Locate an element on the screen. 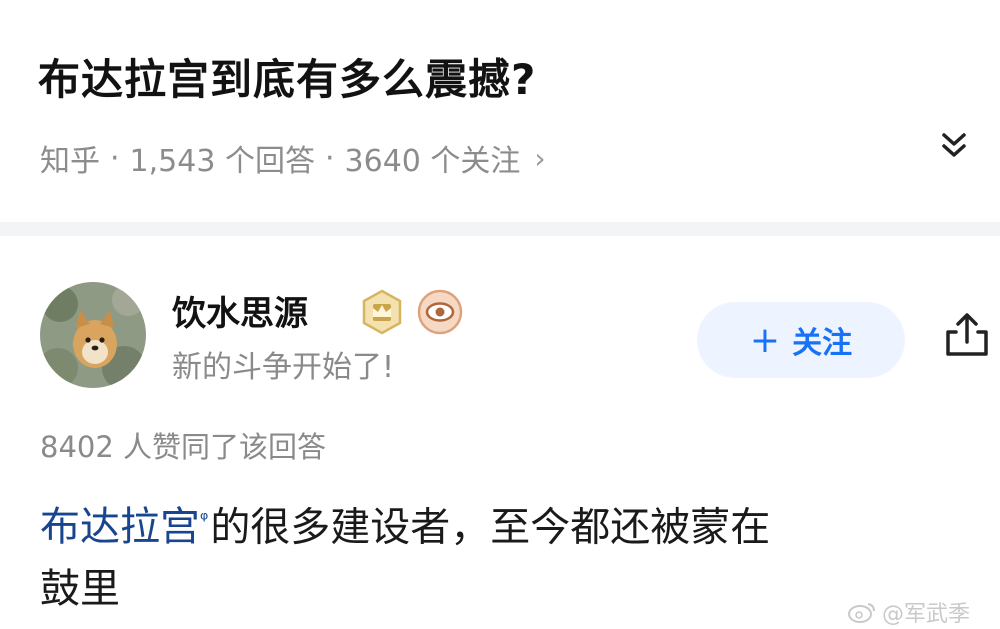 This screenshot has width=1000, height=629. keyword-link: 布达拉宫ᵠ is located at coordinates (125, 527).